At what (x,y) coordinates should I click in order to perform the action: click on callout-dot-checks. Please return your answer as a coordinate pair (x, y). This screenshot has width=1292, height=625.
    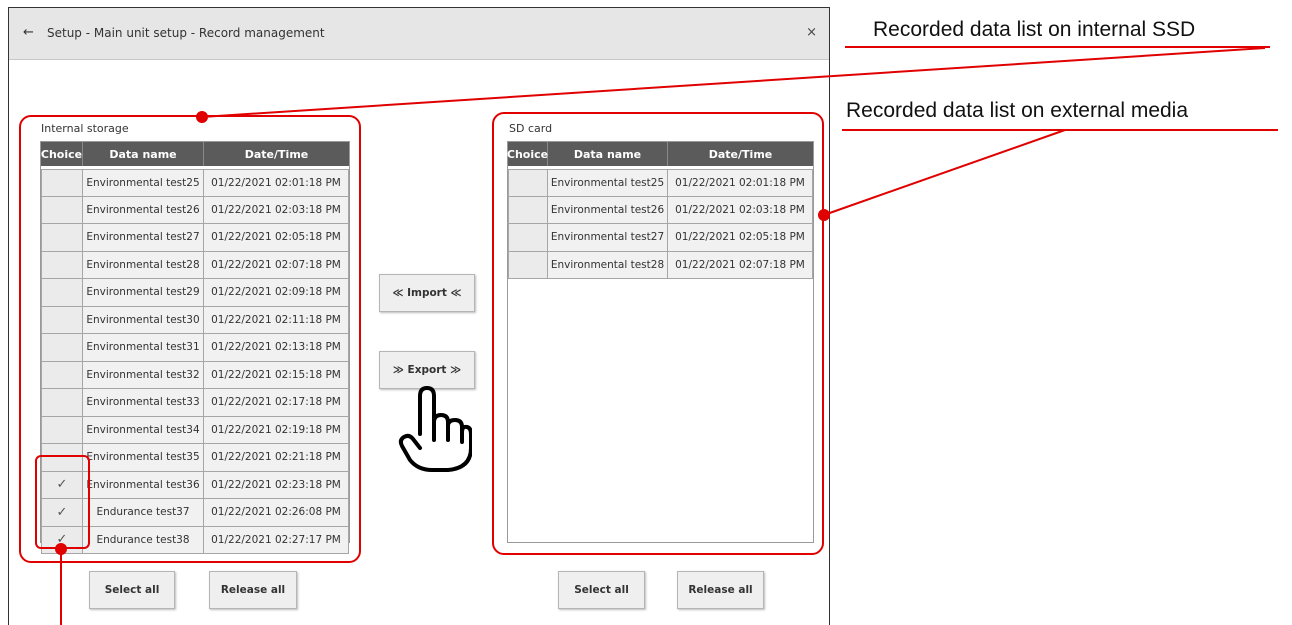
    Looking at the image, I should click on (61, 549).